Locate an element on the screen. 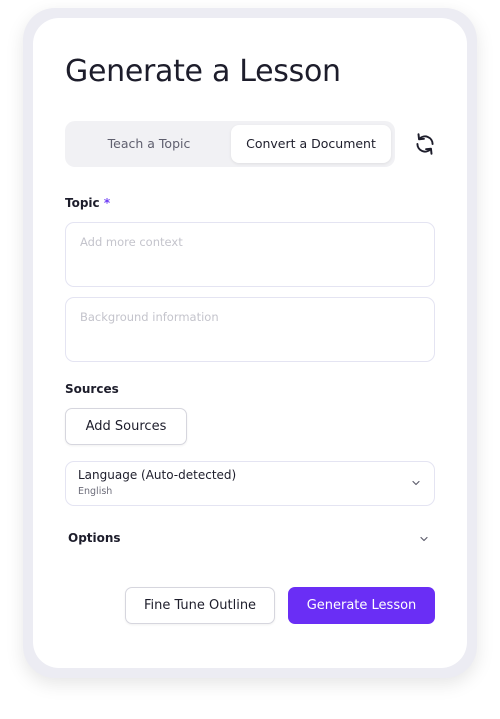 The width and height of the screenshot is (500, 719). language-select: Language (Auto-detected) English is located at coordinates (250, 483).